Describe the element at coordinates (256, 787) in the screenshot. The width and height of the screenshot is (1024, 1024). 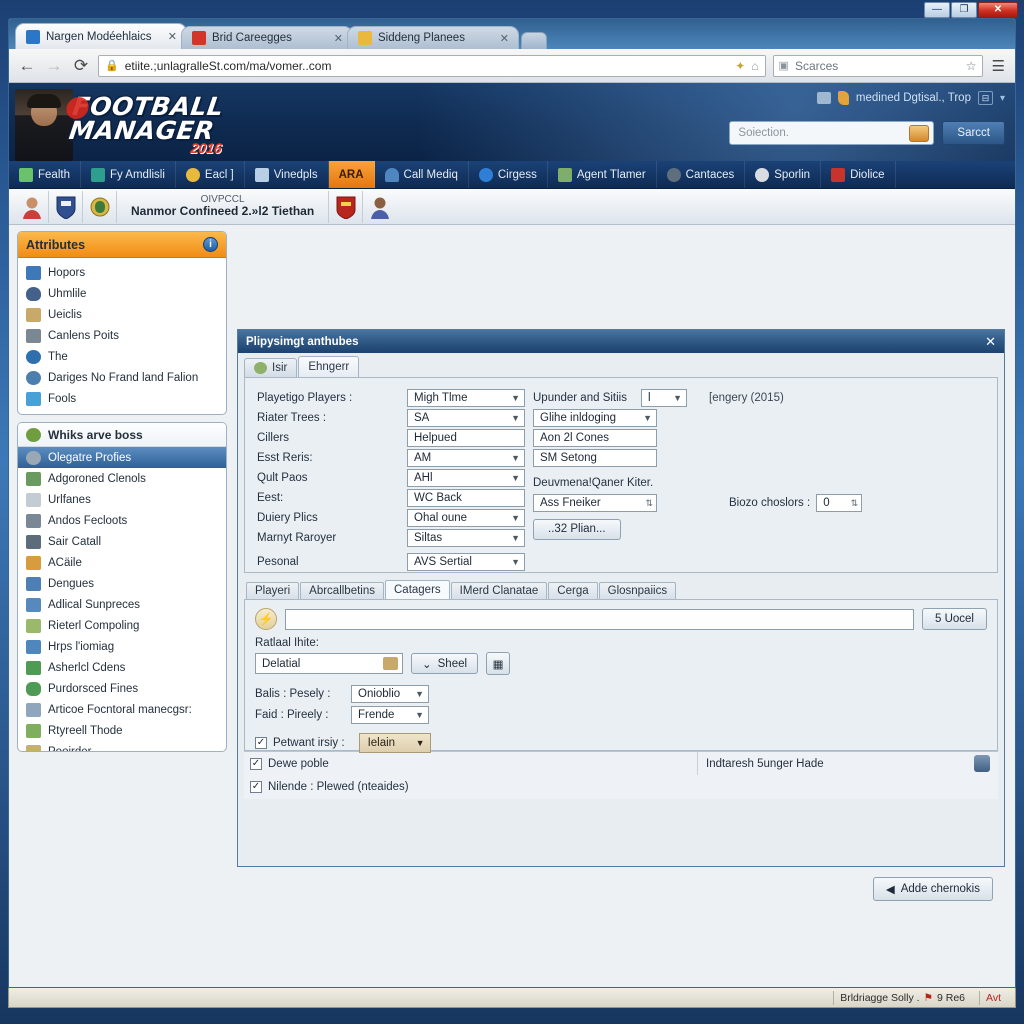
I see `nilende-checkbox: ✓` at that location.